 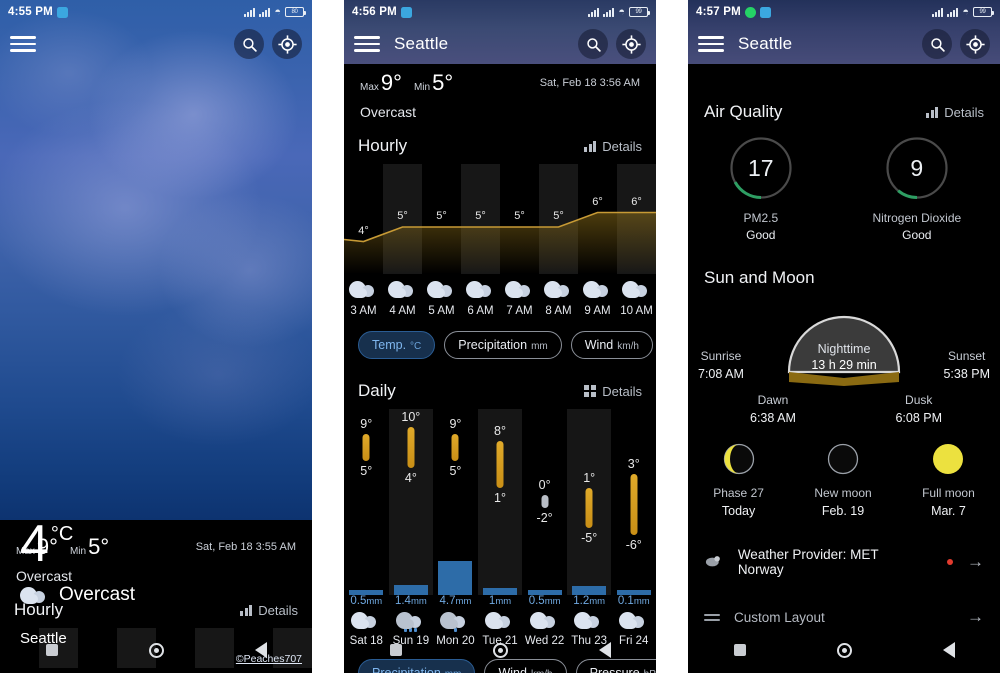 I want to click on daily-low-label: 5°, so click(x=455, y=470).